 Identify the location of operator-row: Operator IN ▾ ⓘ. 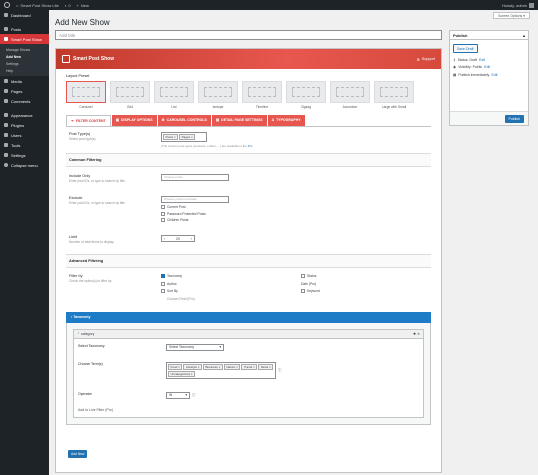
(137, 395).